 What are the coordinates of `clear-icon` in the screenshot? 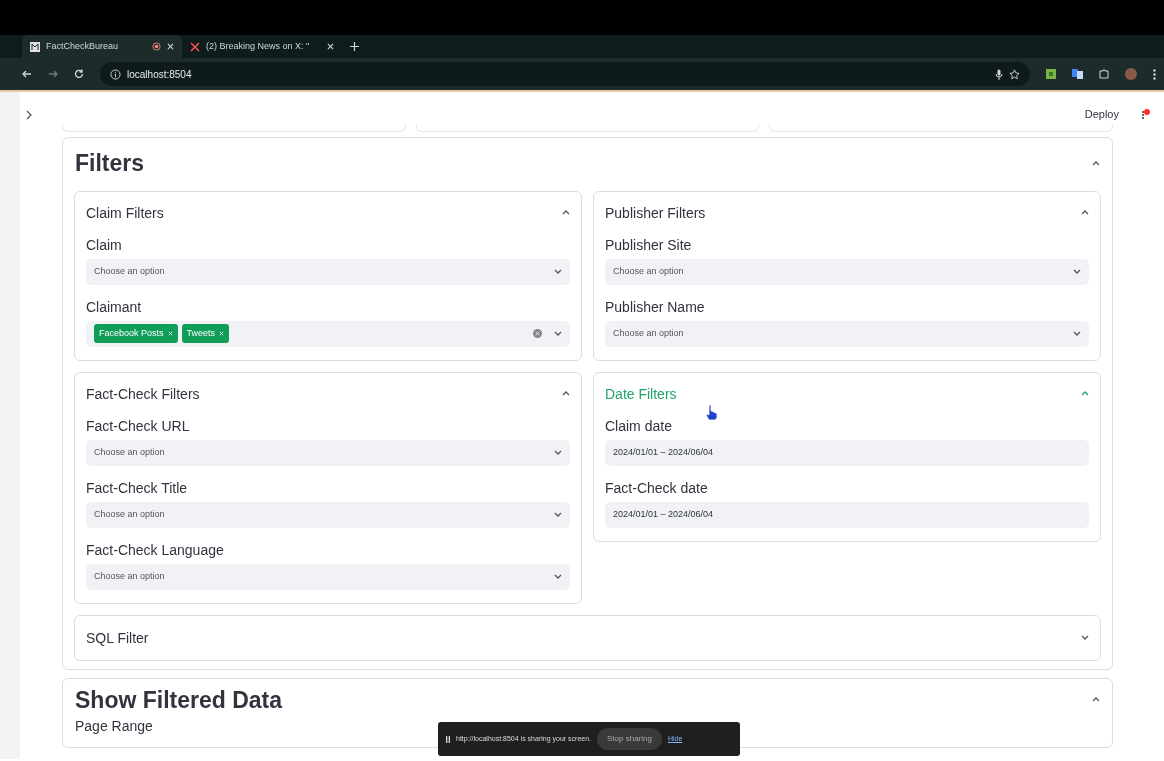 It's located at (537, 333).